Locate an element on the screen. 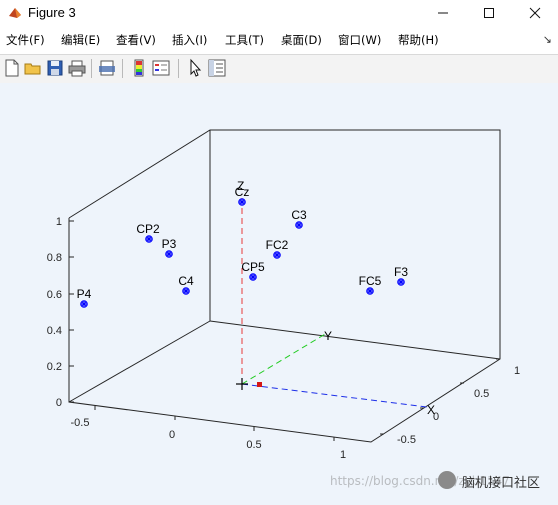 This screenshot has height=505, width=558. z-tick-label: 0.2 is located at coordinates (54, 367).